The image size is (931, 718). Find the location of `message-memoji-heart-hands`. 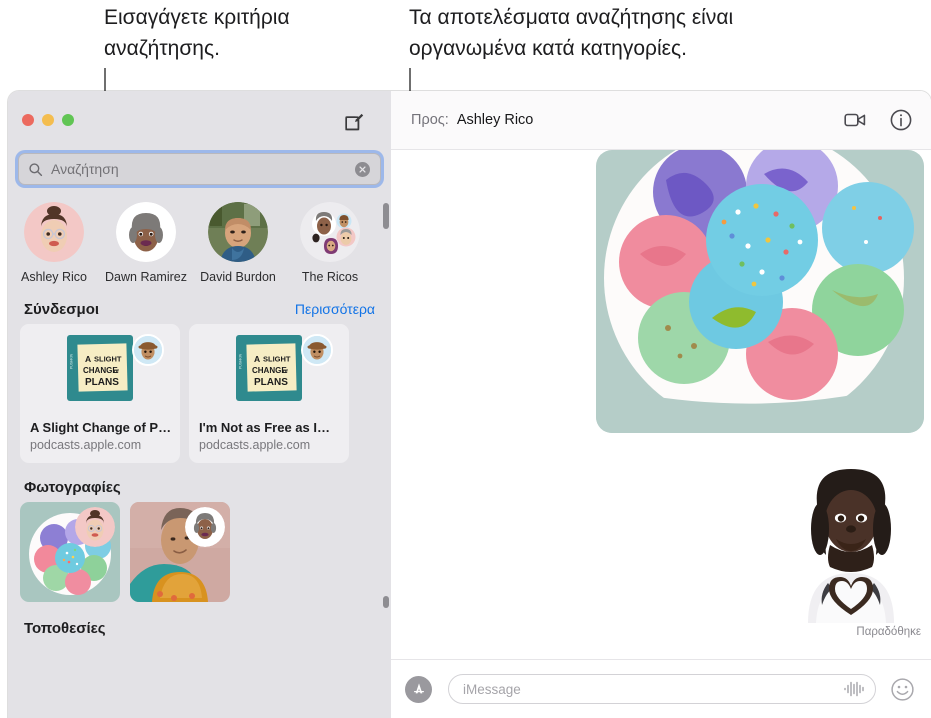

message-memoji-heart-hands is located at coordinates (851, 543).